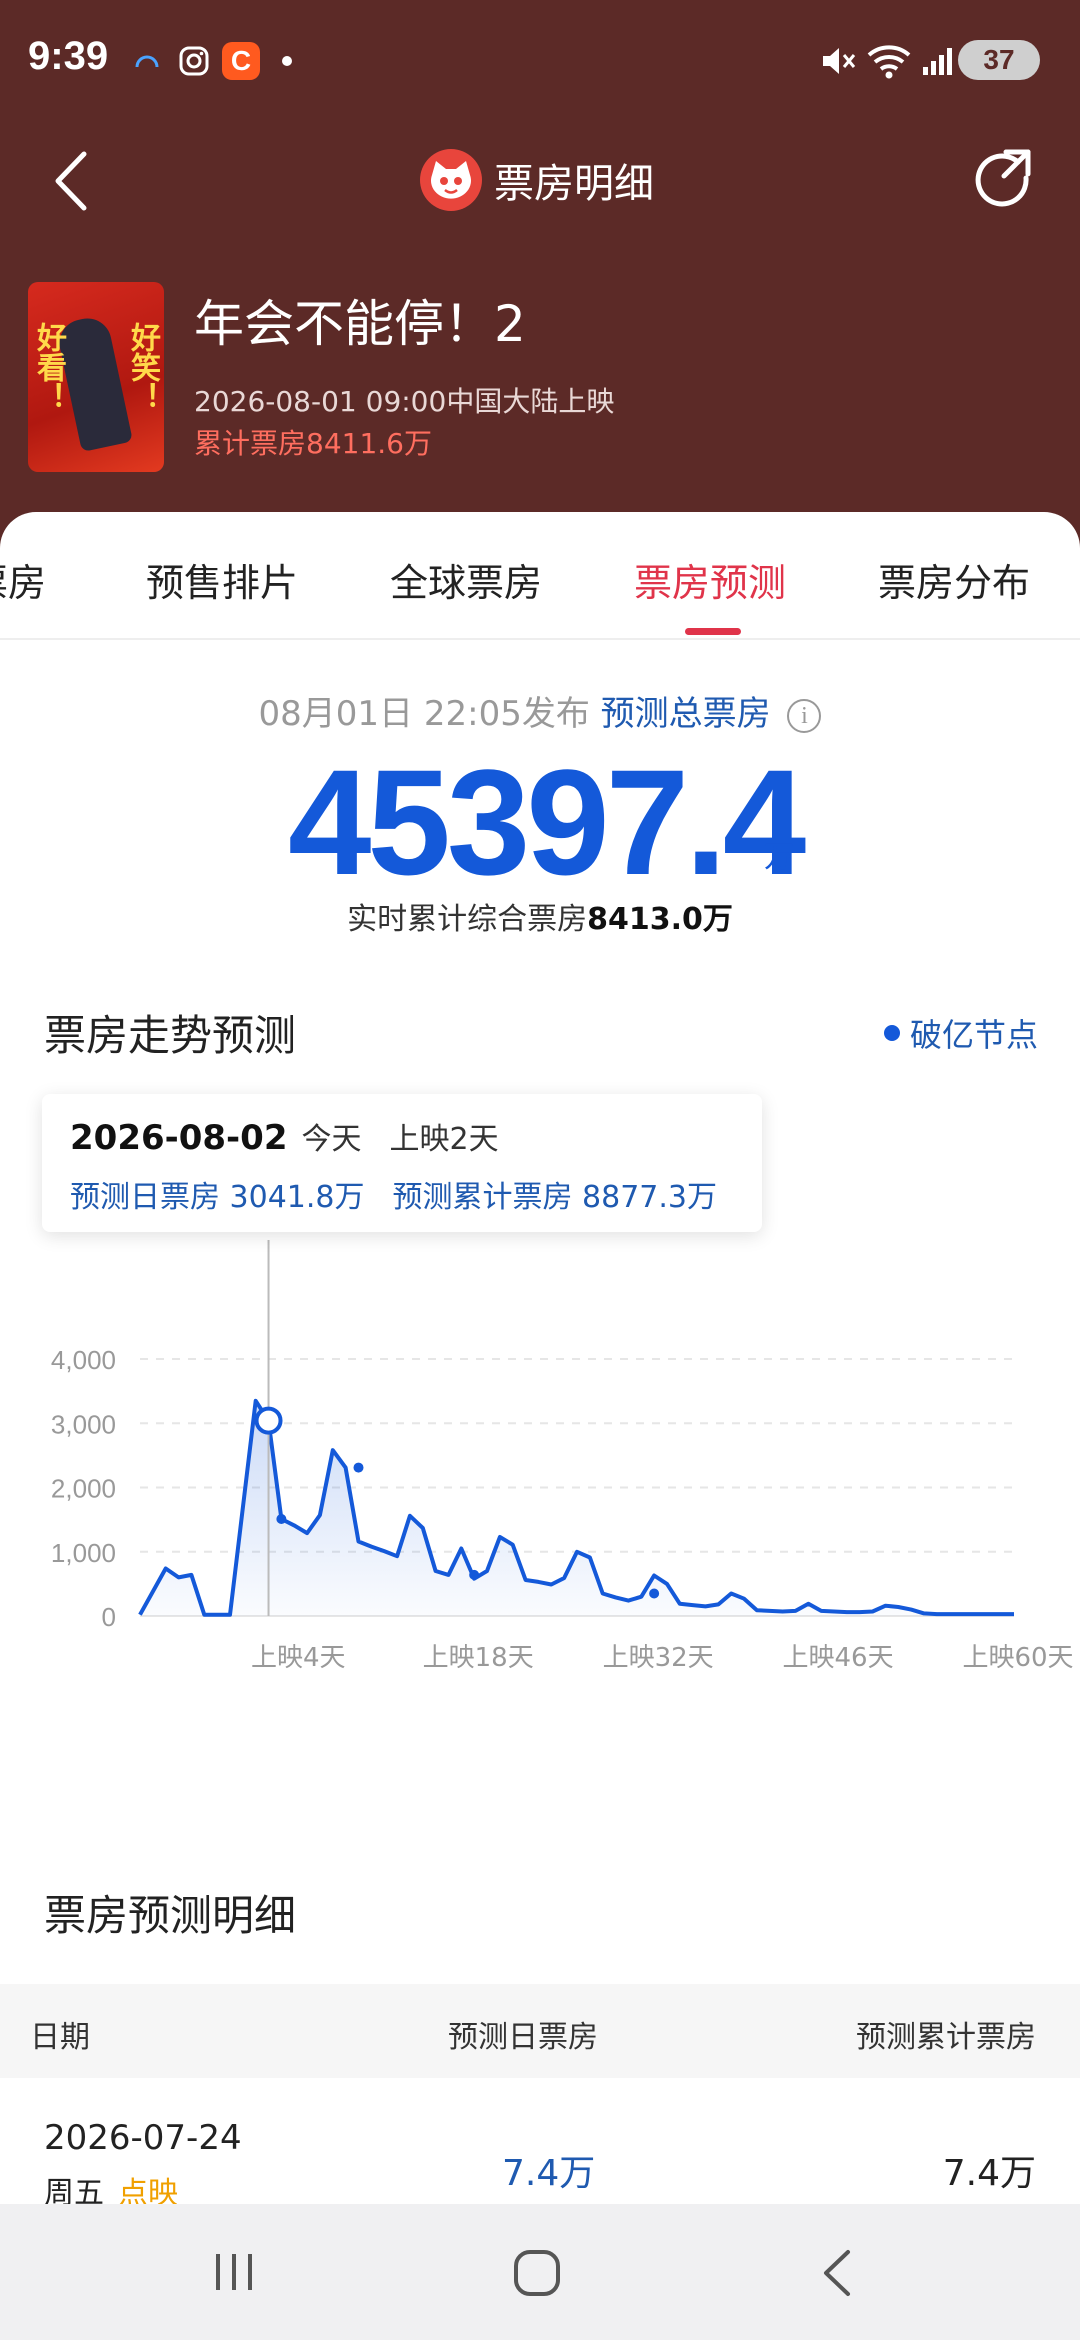  Describe the element at coordinates (804, 715) in the screenshot. I see `info-icon: i` at that location.